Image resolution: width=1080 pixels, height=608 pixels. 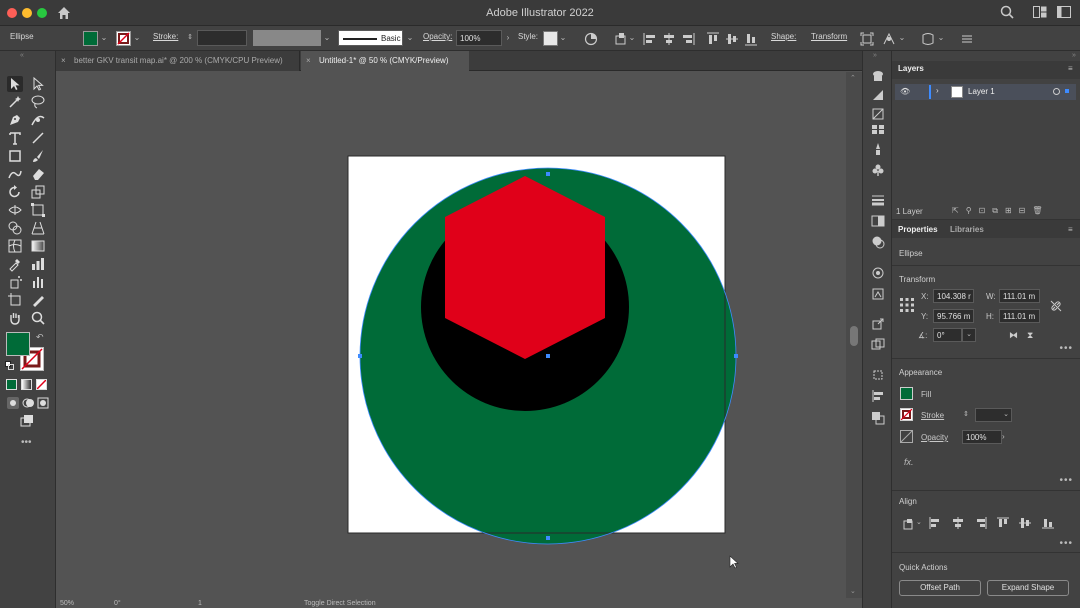 What do you see at coordinates (1067, 91) in the screenshot?
I see `selected-art-indicator` at bounding box center [1067, 91].